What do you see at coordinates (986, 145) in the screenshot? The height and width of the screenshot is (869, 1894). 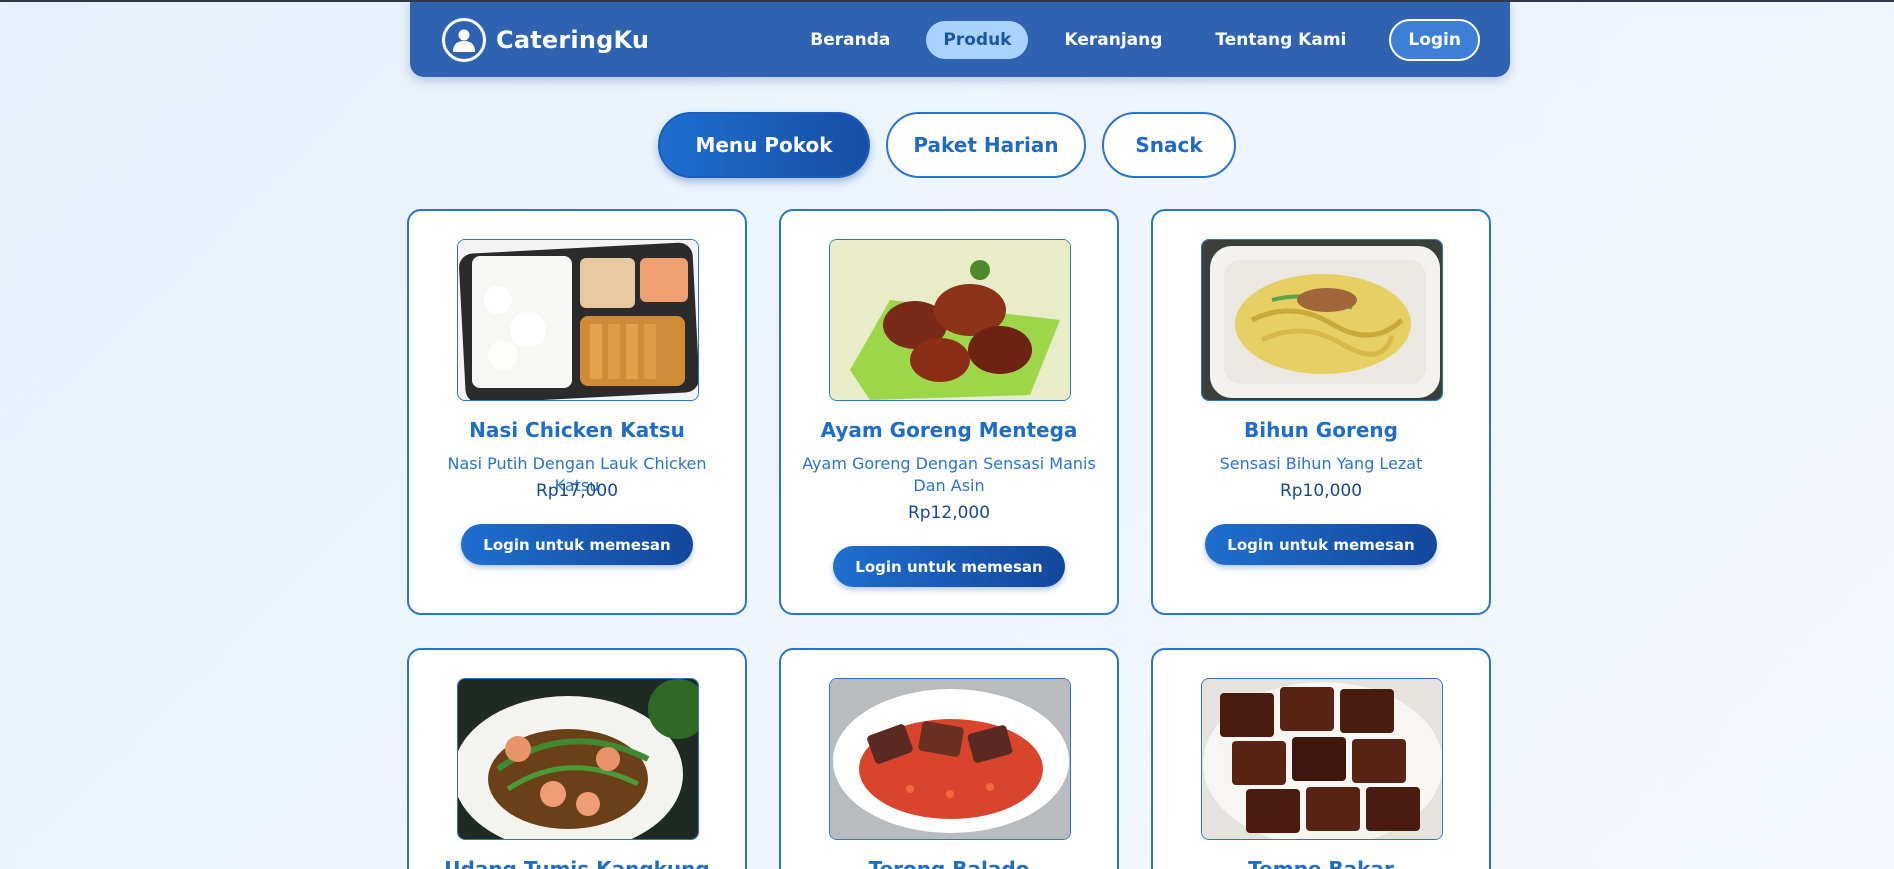 I see `tab-paket-harian: Paket Harian` at bounding box center [986, 145].